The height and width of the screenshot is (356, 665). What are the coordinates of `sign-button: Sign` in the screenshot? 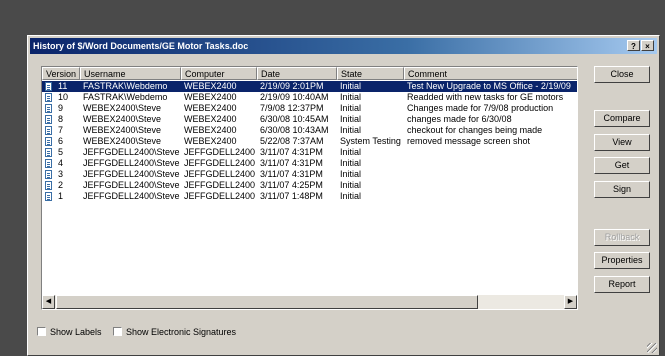 It's located at (622, 189).